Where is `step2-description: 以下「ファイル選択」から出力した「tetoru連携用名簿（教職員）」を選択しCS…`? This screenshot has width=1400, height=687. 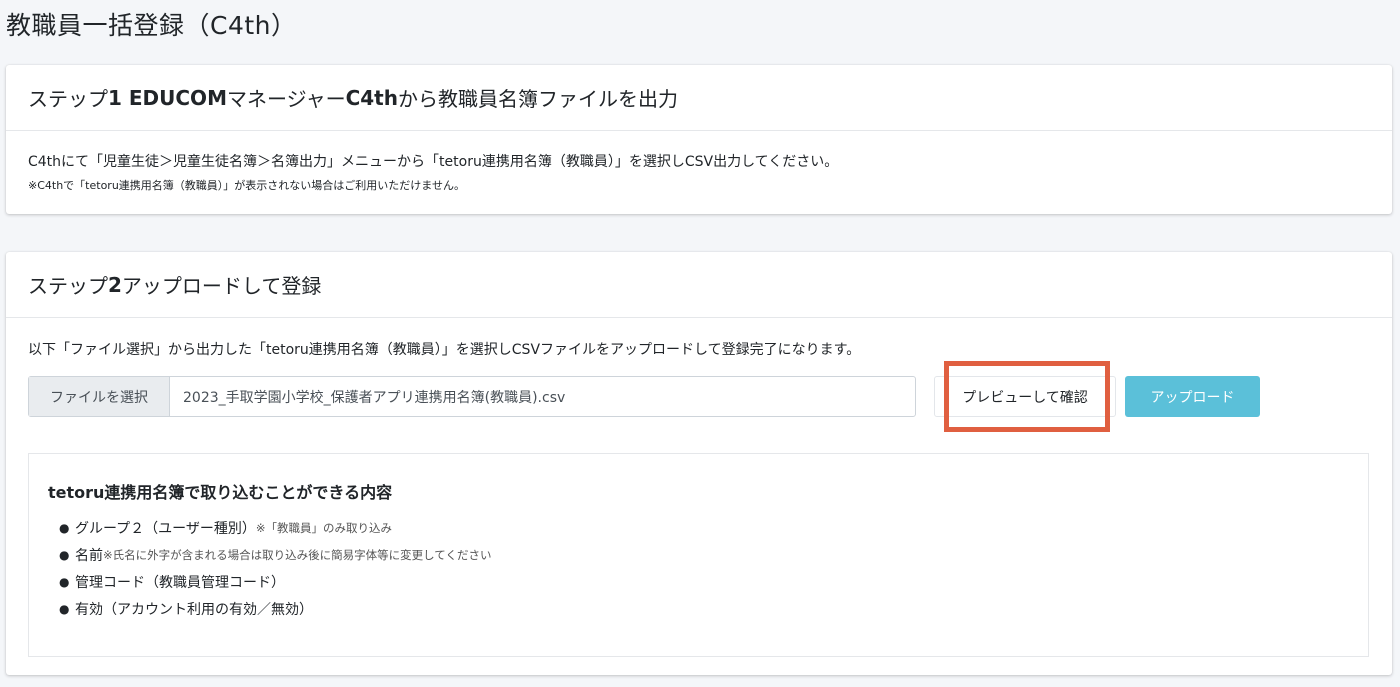 step2-description: 以下「ファイル選択」から出力した「tetoru連携用名簿（教職員）」を選択しCS… is located at coordinates (444, 350).